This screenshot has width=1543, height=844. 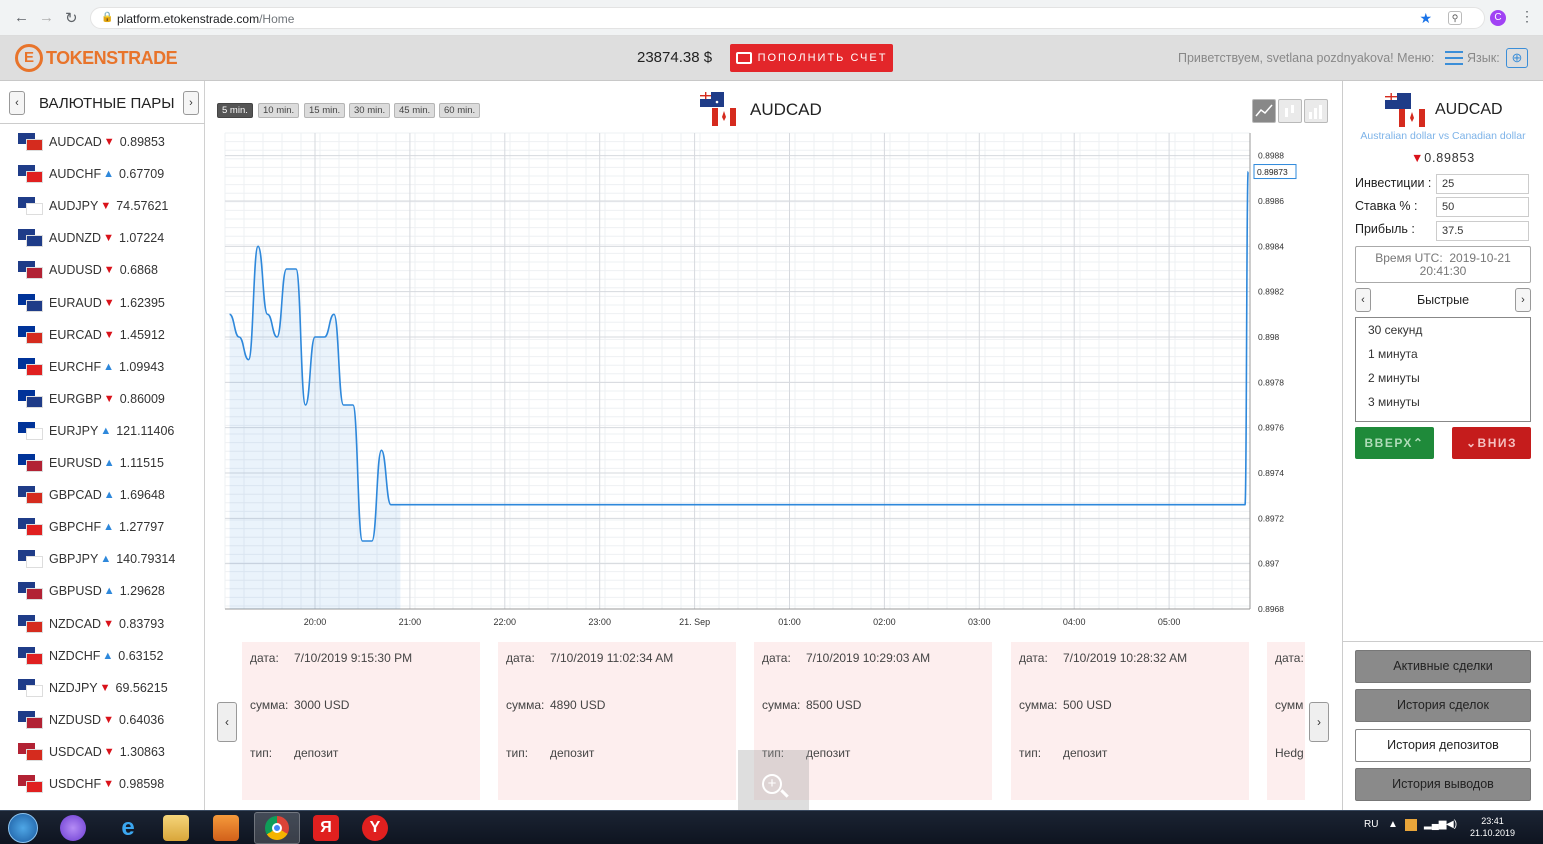 What do you see at coordinates (91, 367) in the screenshot?
I see `pair-item: EURCHF ▲ 1.09943` at bounding box center [91, 367].